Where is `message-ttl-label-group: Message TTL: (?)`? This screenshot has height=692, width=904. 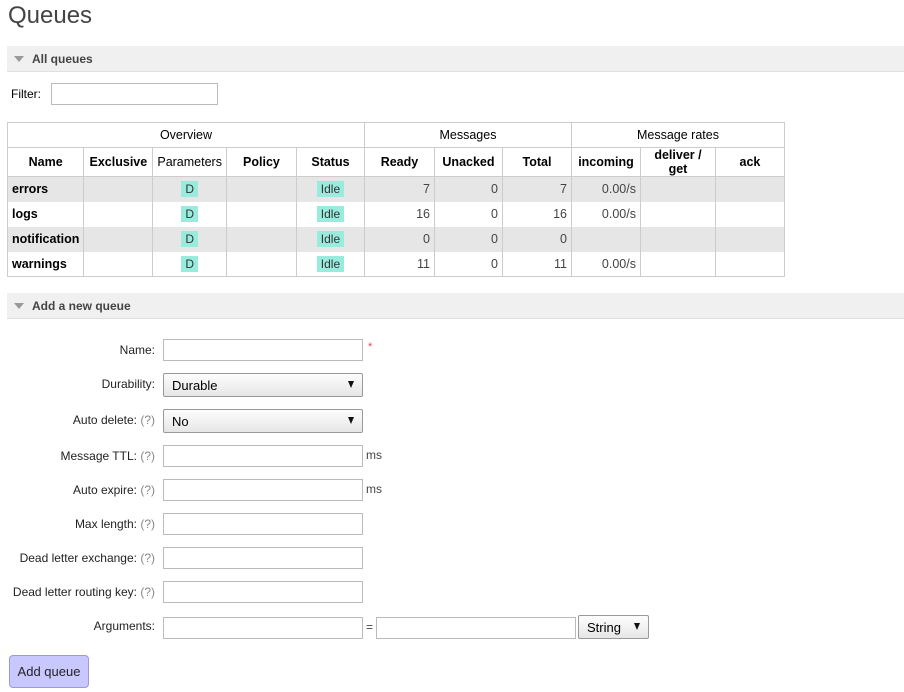
message-ttl-label-group: Message TTL: (?) is located at coordinates (108, 456).